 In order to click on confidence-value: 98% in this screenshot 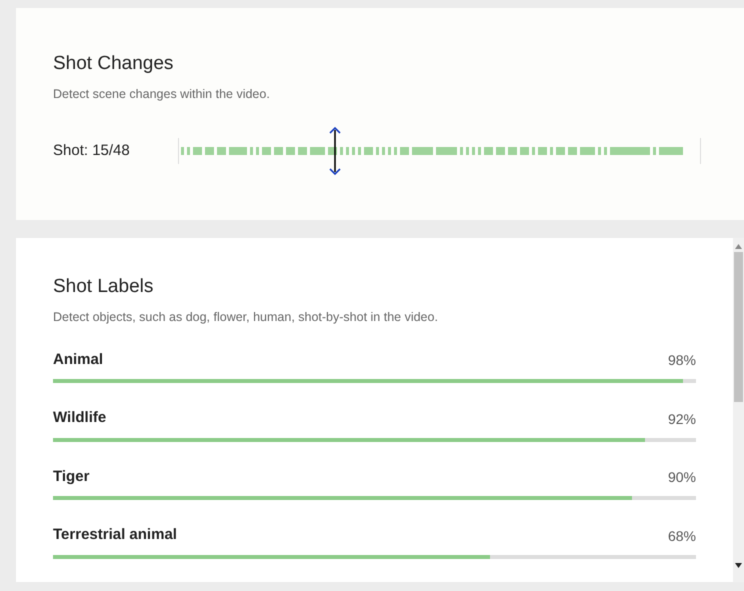, I will do `click(682, 360)`.